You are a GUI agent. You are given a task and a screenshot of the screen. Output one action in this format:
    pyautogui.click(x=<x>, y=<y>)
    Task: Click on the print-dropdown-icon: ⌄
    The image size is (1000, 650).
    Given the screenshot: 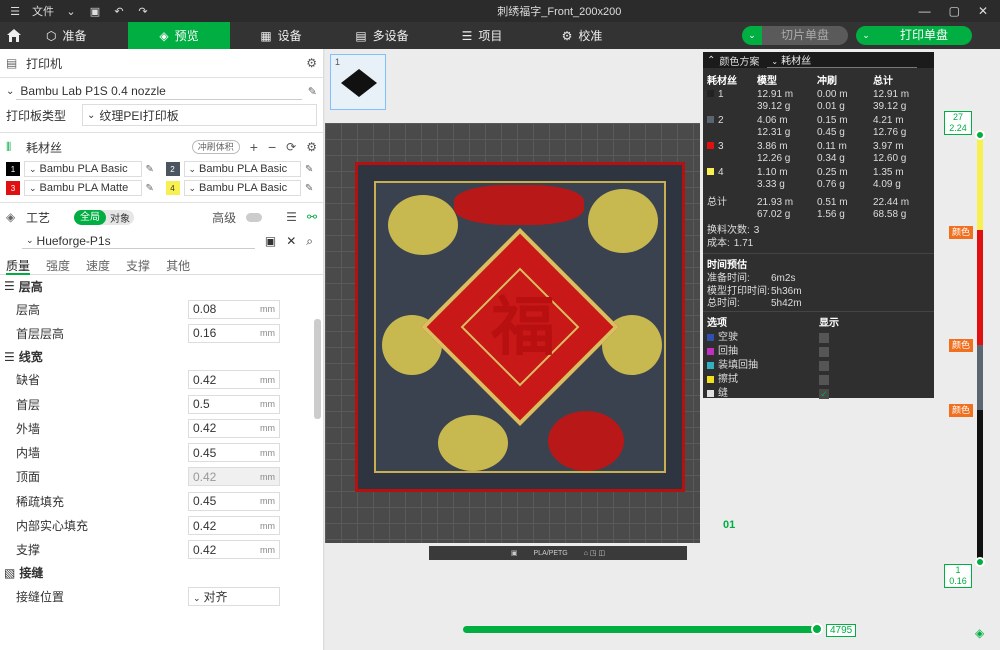 What is the action you would take?
    pyautogui.click(x=866, y=35)
    